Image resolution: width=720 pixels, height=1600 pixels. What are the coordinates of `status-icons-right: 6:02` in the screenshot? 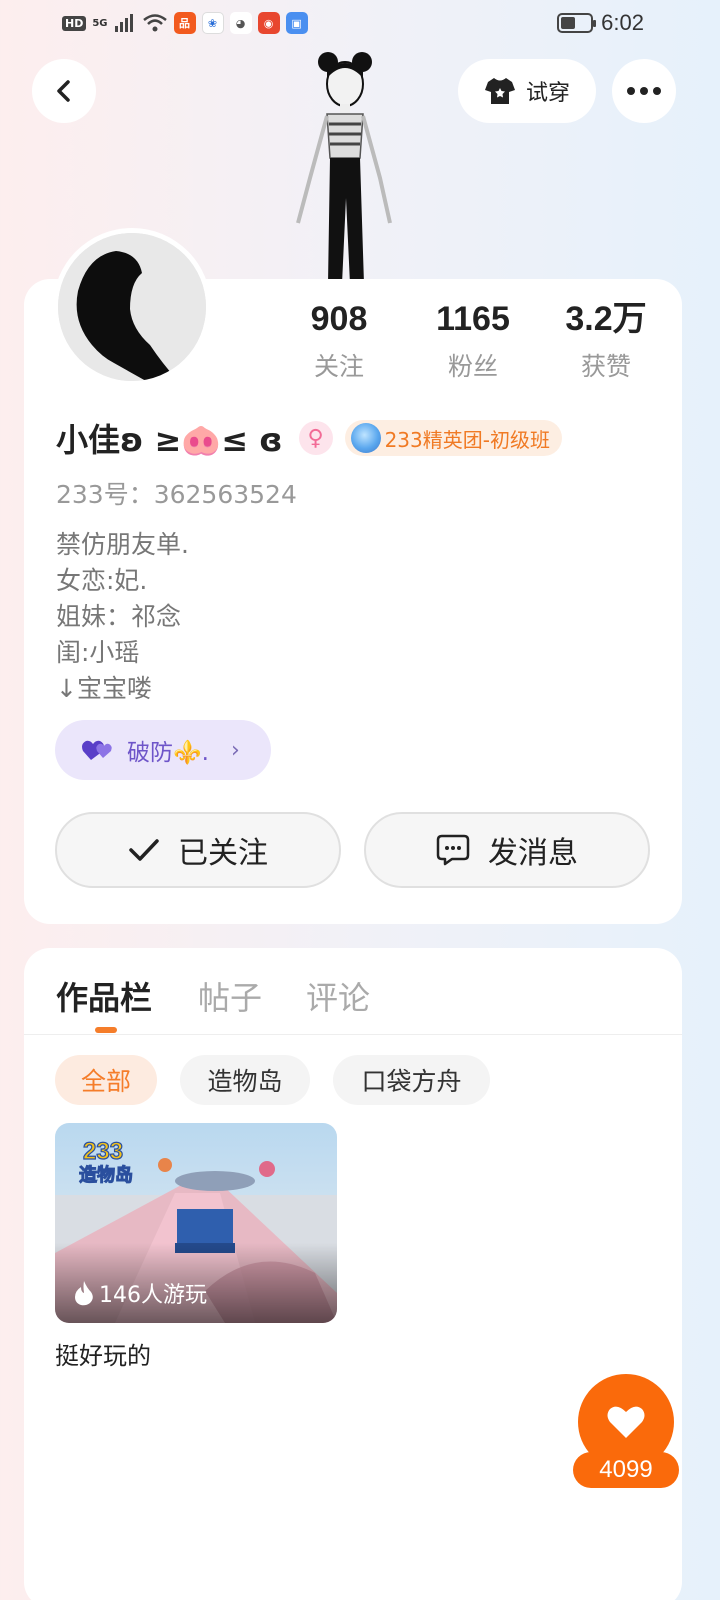 It's located at (600, 23).